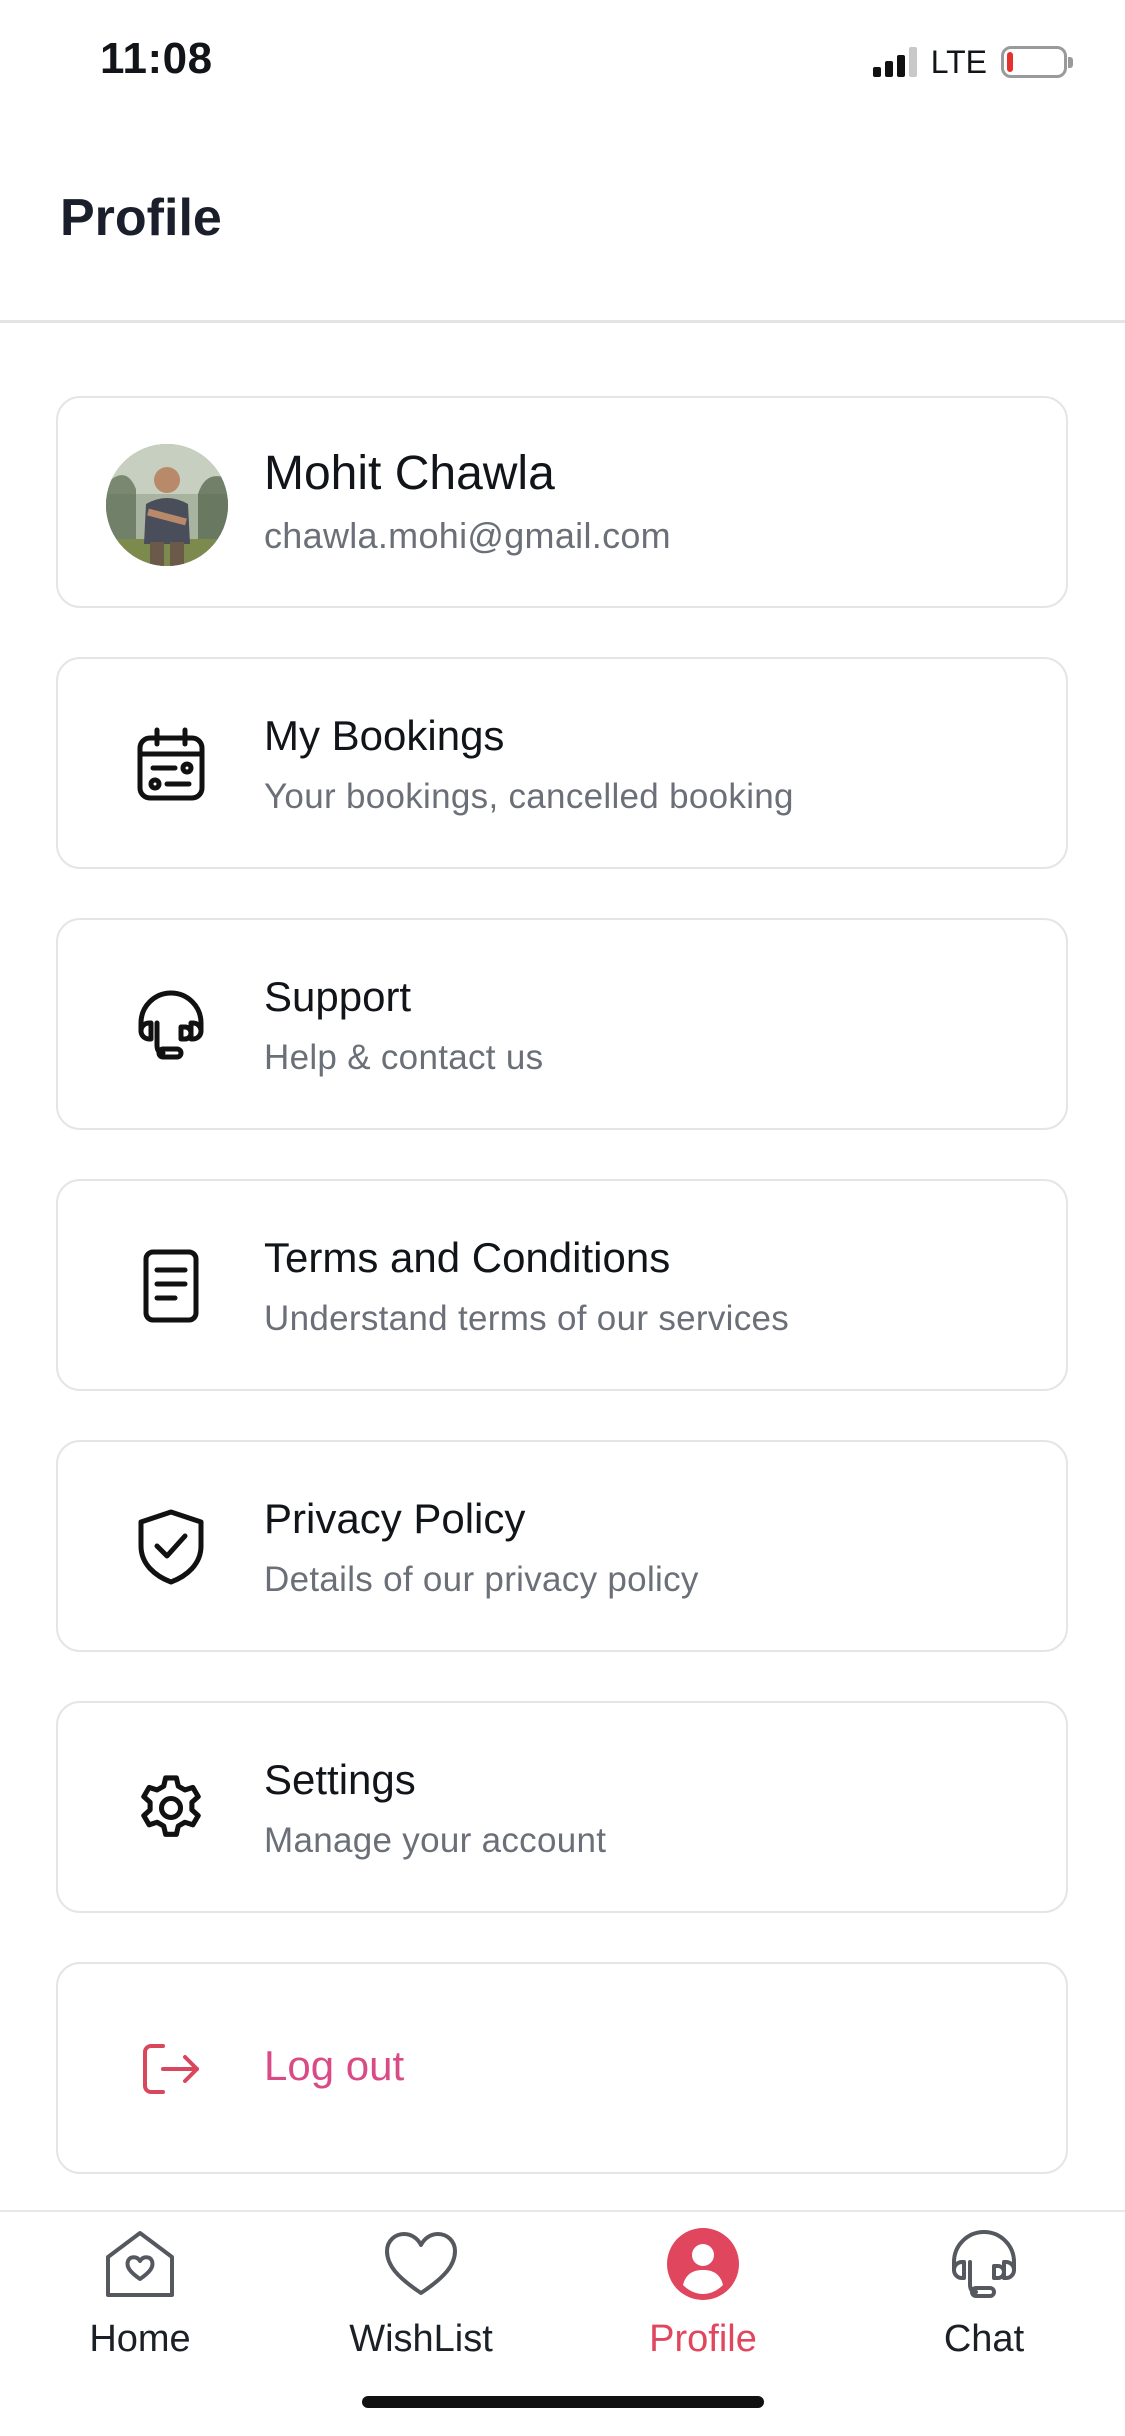 This screenshot has height=2436, width=1125. I want to click on menu-item-subtitle: Help & contact us, so click(404, 1057).